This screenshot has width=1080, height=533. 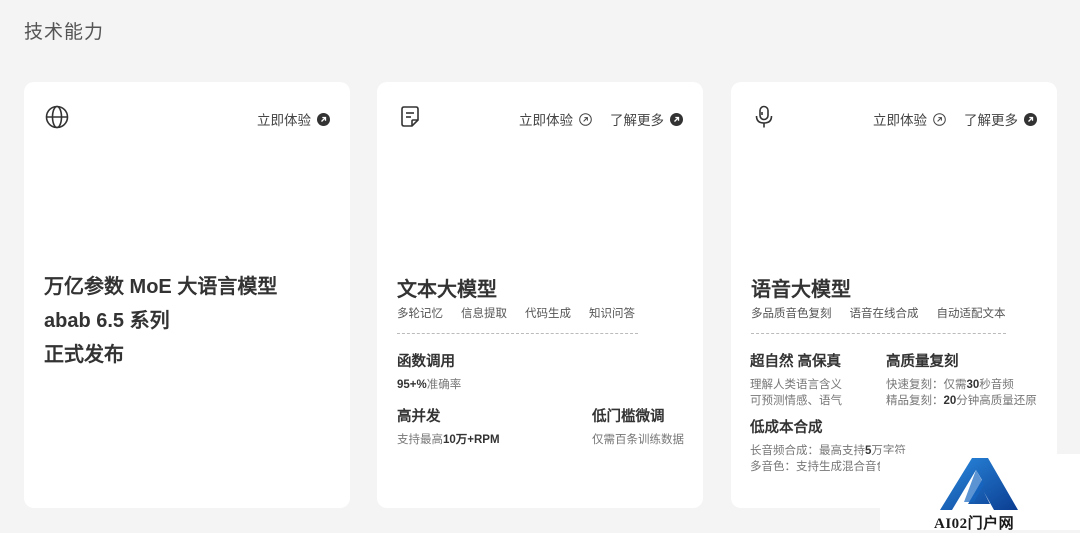 What do you see at coordinates (961, 380) in the screenshot?
I see `feature-clone: 高质量复刻 快速复刻：仅需30秒音频 精品复刻：20分钟高质量还原` at bounding box center [961, 380].